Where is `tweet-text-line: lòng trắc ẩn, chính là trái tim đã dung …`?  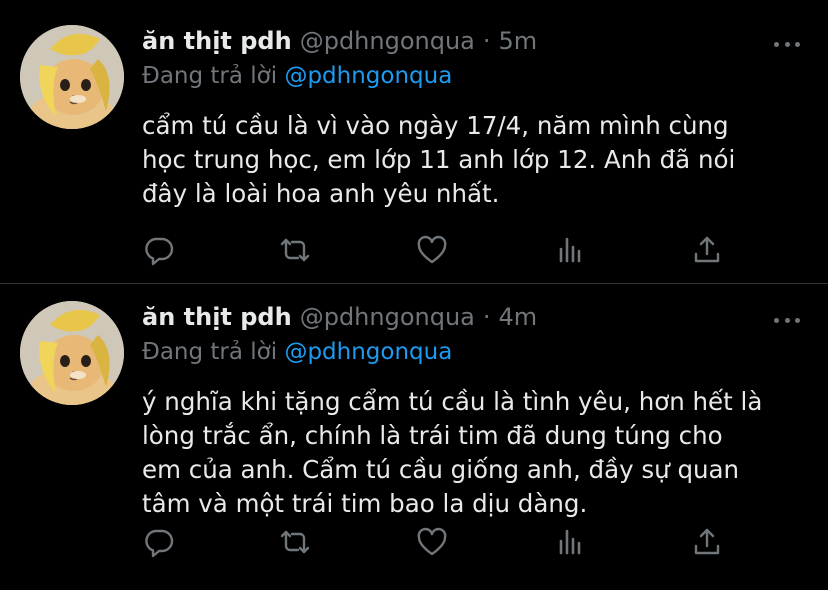
tweet-text-line: lòng trắc ẩn, chính là trái tim đã dung … is located at coordinates (432, 435).